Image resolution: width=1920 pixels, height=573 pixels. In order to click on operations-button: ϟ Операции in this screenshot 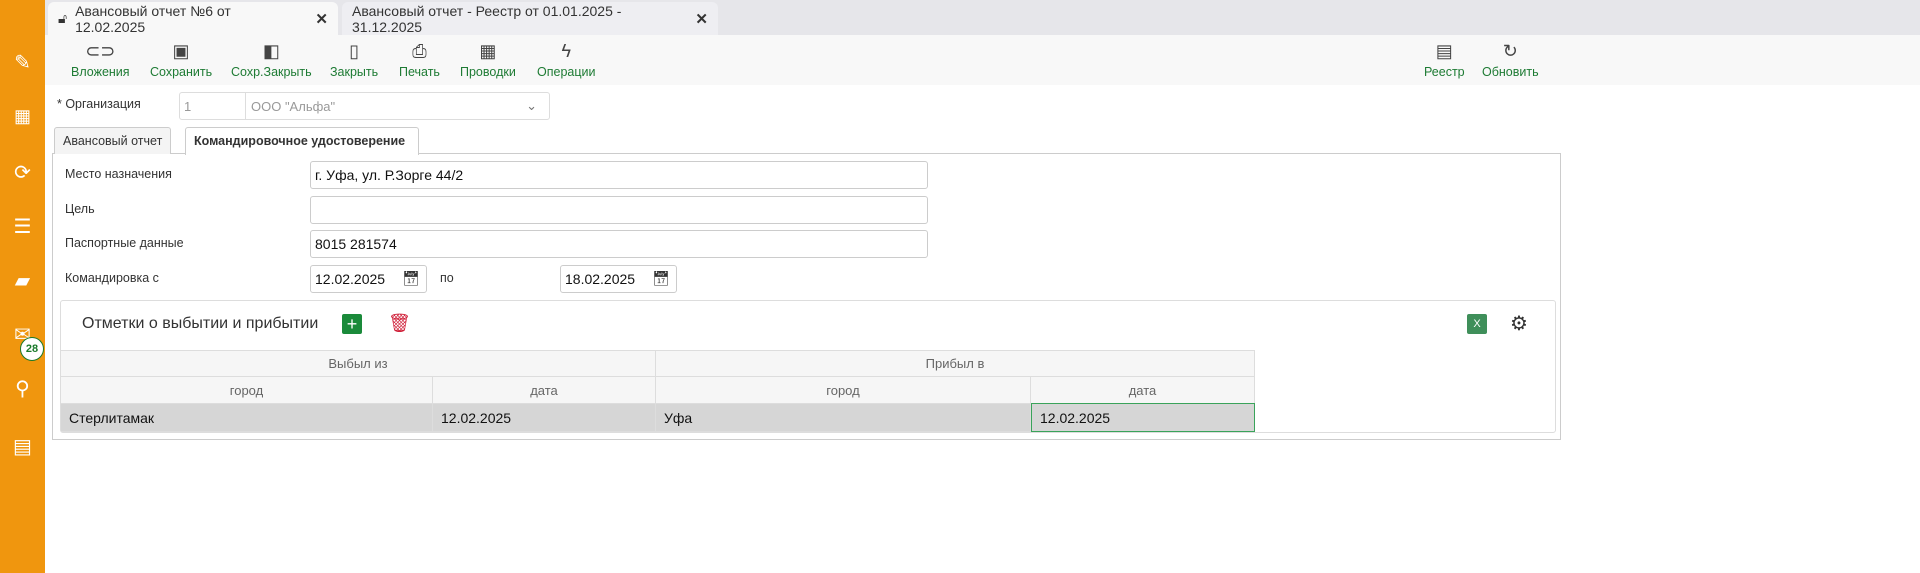, I will do `click(566, 60)`.